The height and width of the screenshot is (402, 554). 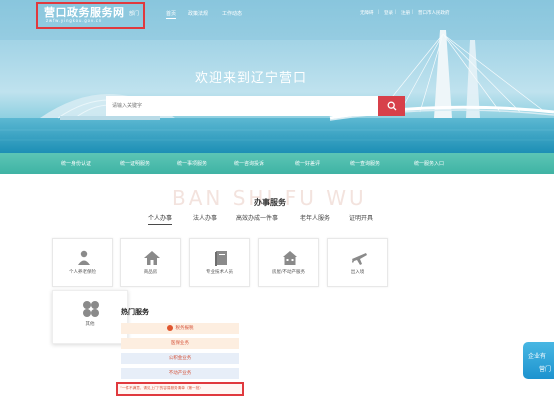 What do you see at coordinates (74, 20) in the screenshot?
I see `site-logo-subtitle: zwfw.yingkou.gov.cn` at bounding box center [74, 20].